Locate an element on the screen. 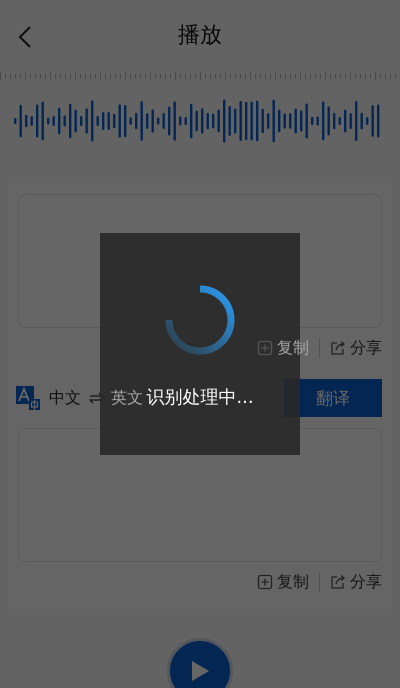  target-language: 英文 is located at coordinates (127, 398).